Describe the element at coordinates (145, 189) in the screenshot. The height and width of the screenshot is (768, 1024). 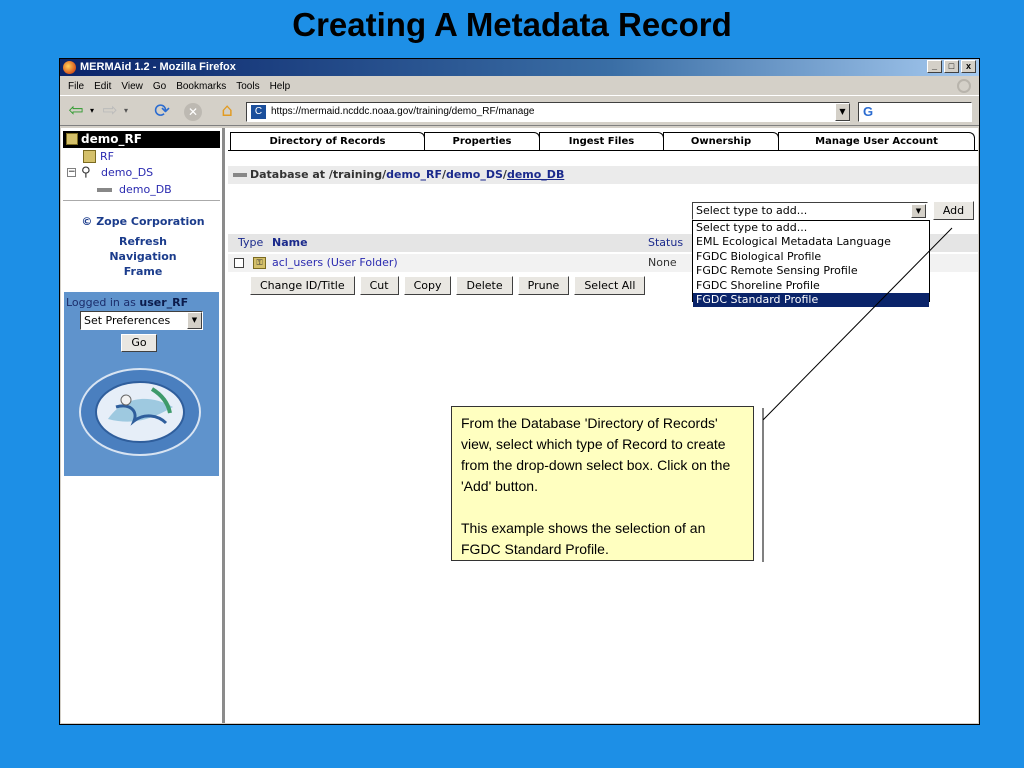
I see `tree-item-label: demo_DB` at that location.